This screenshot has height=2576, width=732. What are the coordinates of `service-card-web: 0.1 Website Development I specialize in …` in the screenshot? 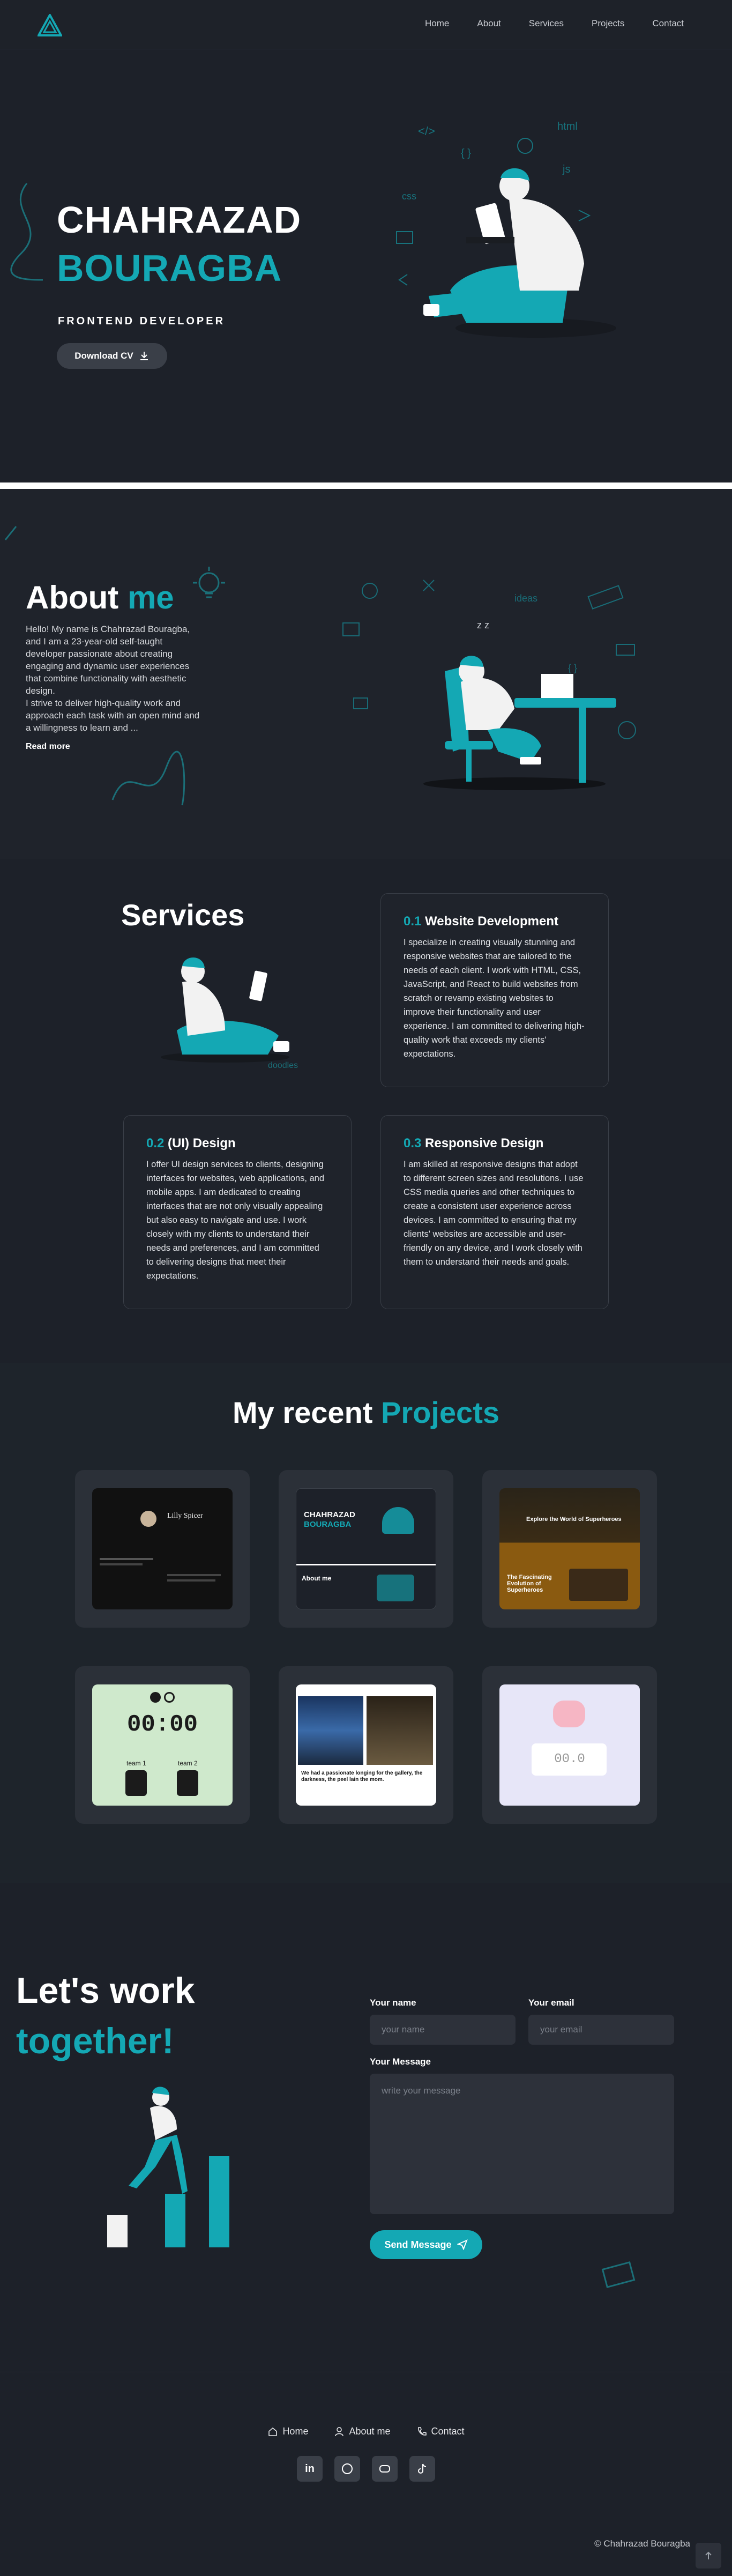 It's located at (494, 990).